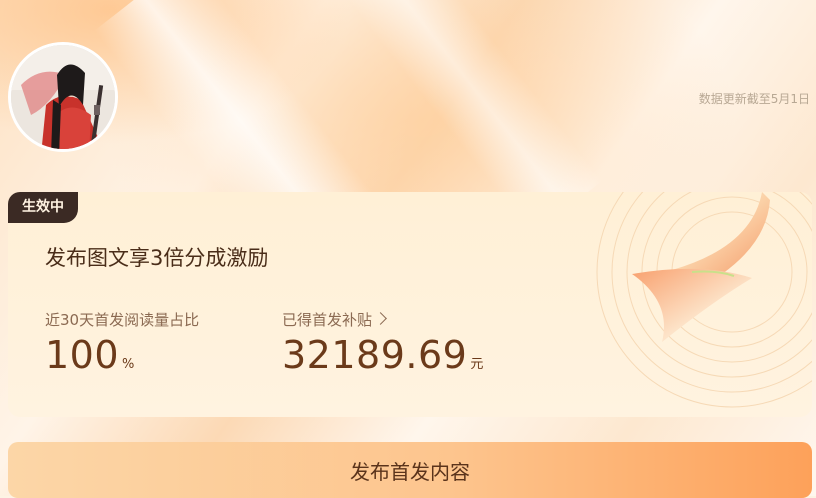  I want to click on publish-first-content-button: 发布首发内容, so click(410, 470).